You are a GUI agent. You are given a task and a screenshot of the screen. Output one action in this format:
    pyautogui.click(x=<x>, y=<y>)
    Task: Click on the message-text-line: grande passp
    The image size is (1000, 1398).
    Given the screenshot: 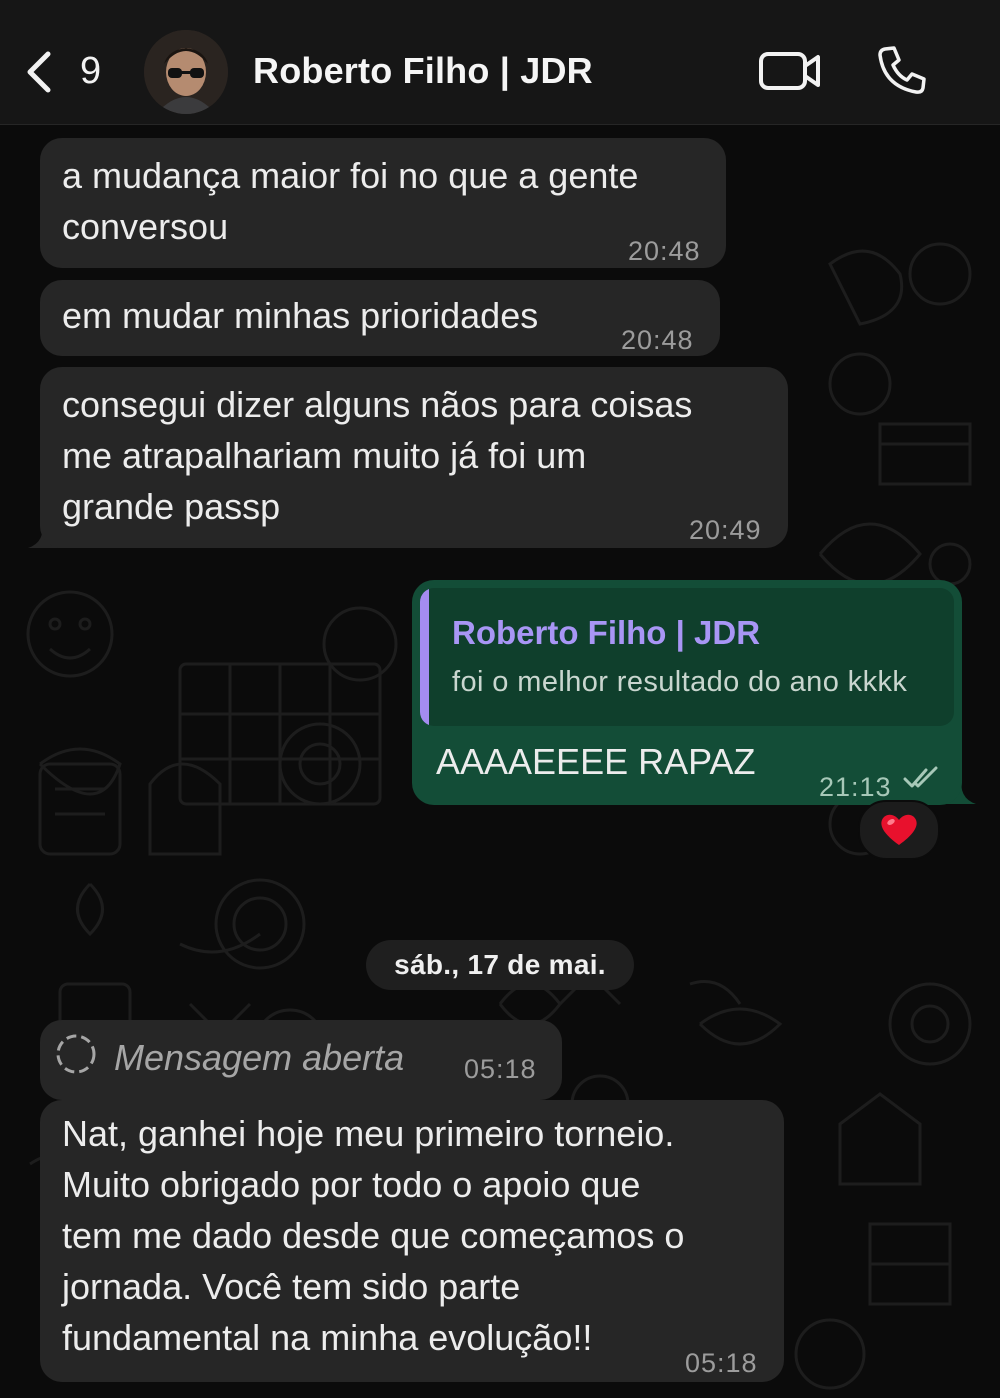 What is the action you would take?
    pyautogui.click(x=171, y=506)
    